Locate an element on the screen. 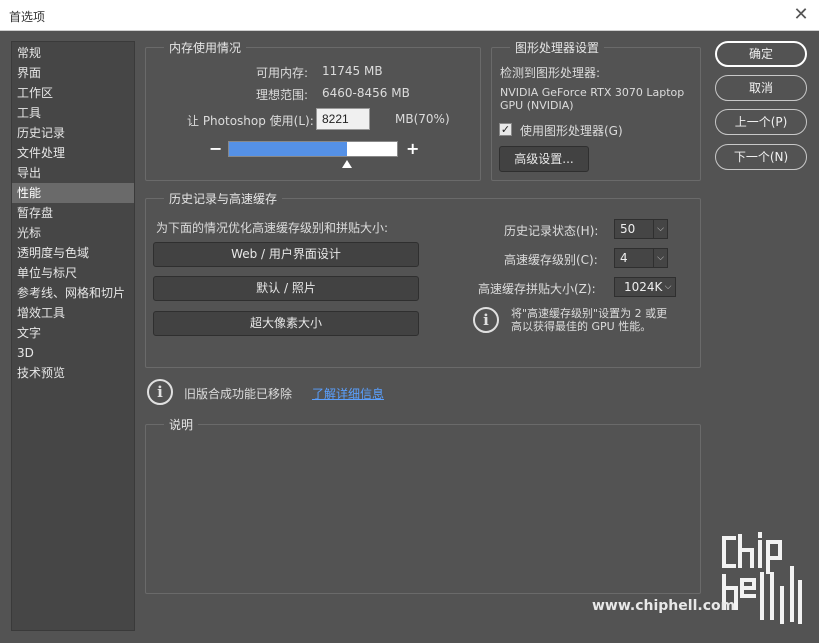 The width and height of the screenshot is (819, 643). description-title: 说明 is located at coordinates (181, 425).